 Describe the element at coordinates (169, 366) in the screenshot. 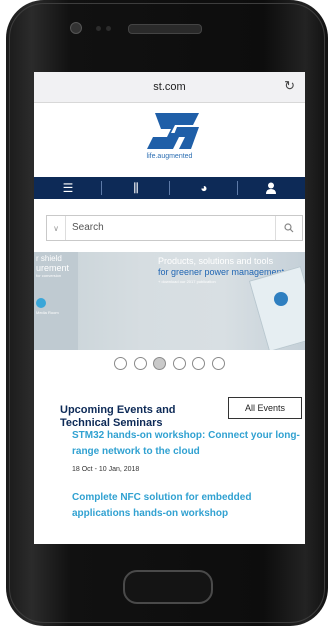

I see `carousel-indicators` at that location.